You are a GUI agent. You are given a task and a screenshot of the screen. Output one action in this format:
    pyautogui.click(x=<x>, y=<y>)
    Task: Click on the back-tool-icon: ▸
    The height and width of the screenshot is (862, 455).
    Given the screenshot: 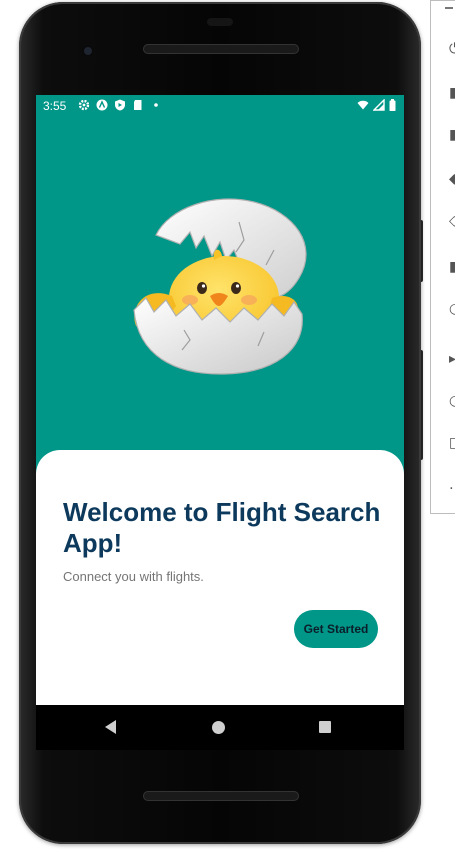 What is the action you would take?
    pyautogui.click(x=452, y=359)
    